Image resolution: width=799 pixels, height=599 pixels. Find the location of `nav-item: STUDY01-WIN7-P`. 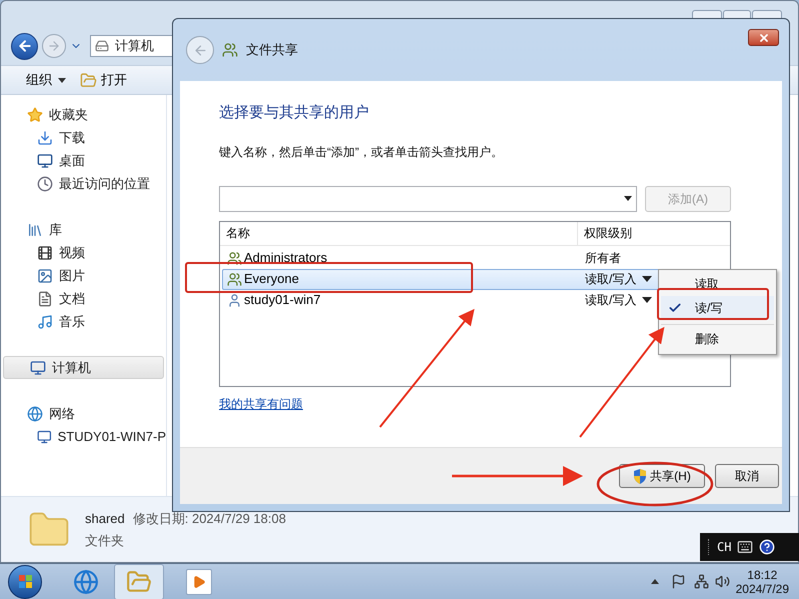

nav-item: STUDY01-WIN7-P is located at coordinates (83, 436).